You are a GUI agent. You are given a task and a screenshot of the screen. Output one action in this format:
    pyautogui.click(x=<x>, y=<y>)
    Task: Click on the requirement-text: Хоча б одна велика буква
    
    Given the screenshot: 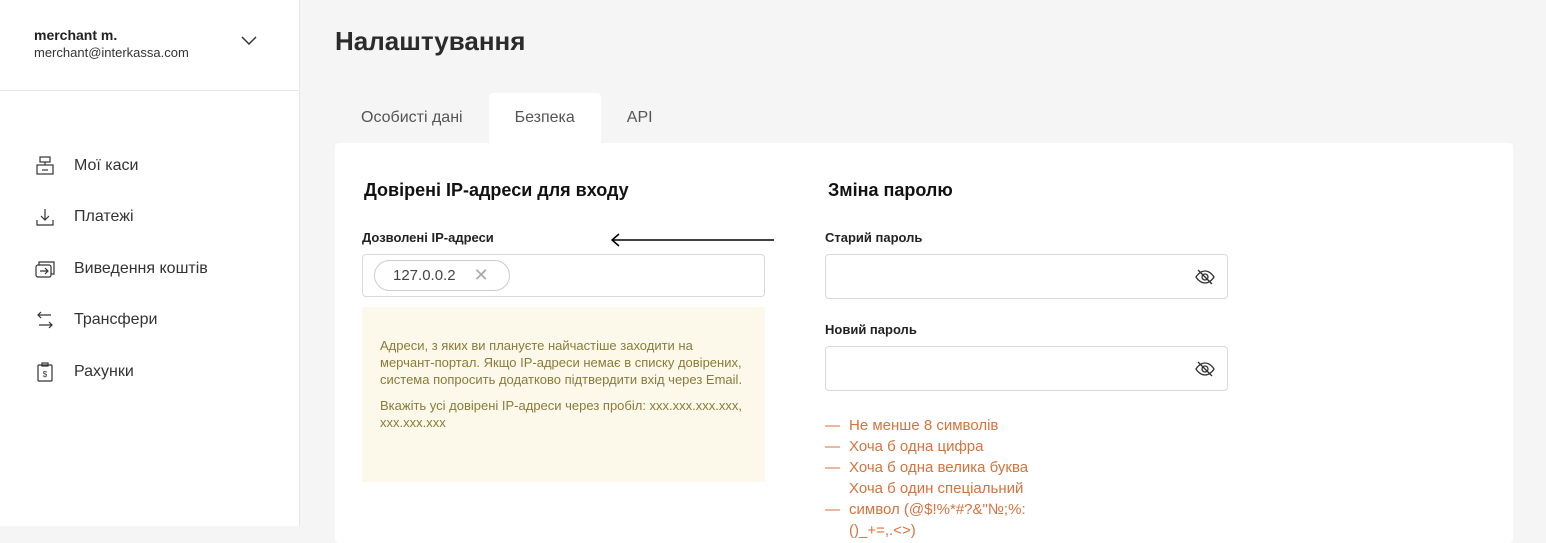 What is the action you would take?
    pyautogui.click(x=939, y=467)
    